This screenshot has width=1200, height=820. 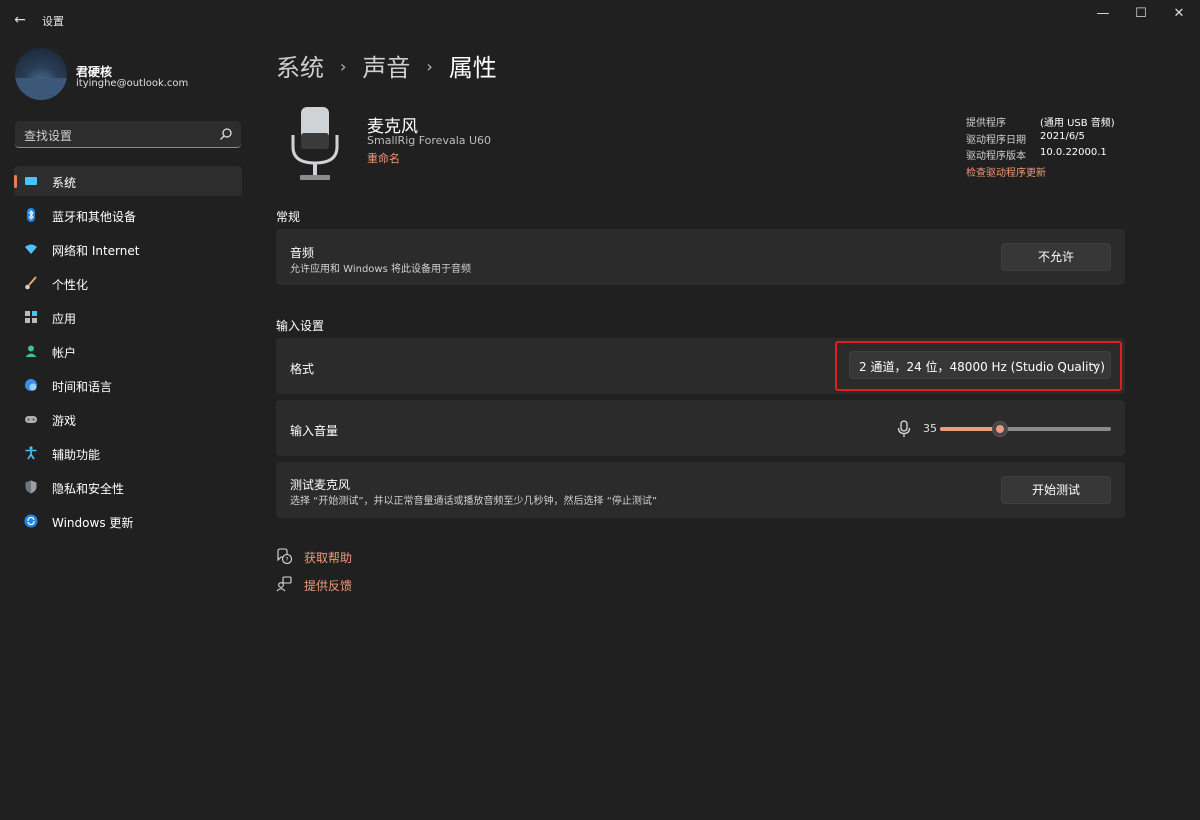 What do you see at coordinates (300, 65) in the screenshot?
I see `breadcrumb-item-system: 系统` at bounding box center [300, 65].